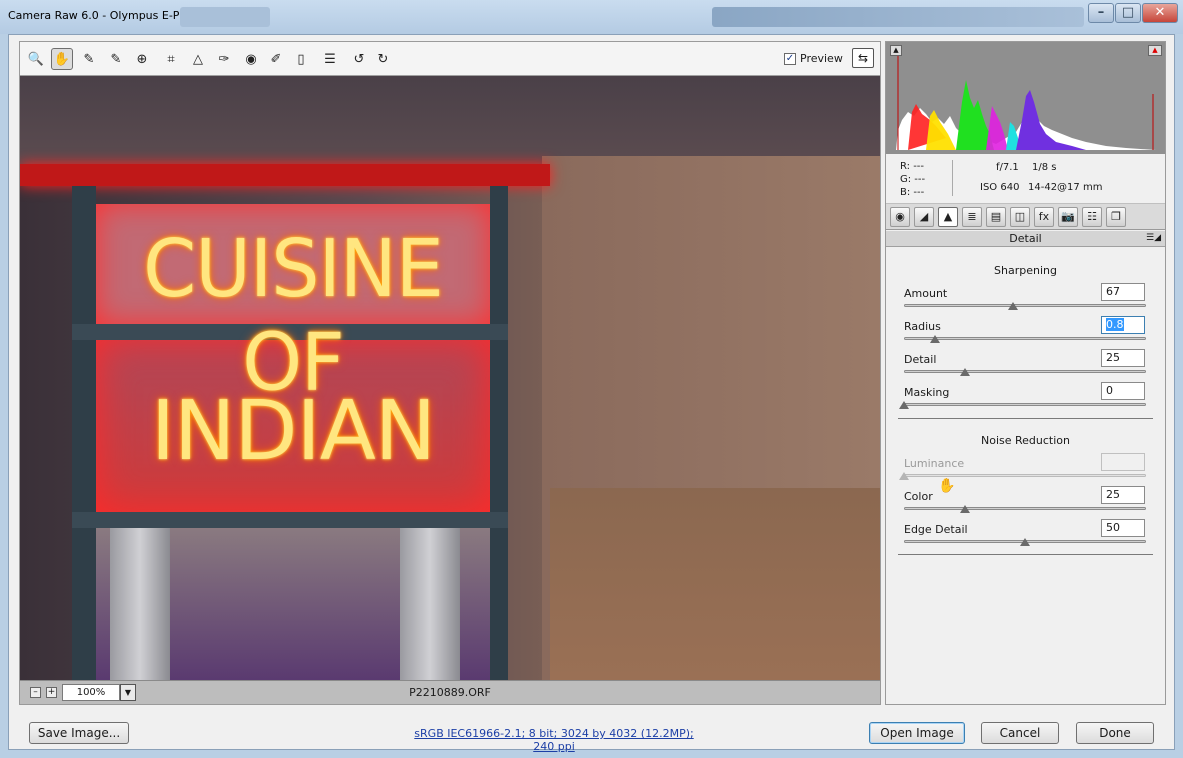 This screenshot has width=1183, height=758. I want to click on basic-tab-icon: ◉, so click(900, 217).